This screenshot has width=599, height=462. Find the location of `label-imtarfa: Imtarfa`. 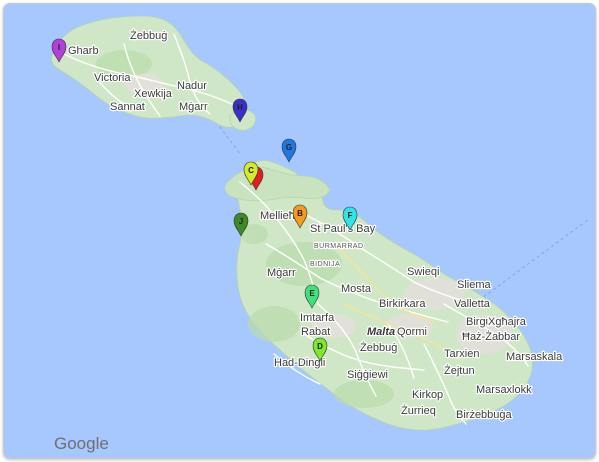

label-imtarfa: Imtarfa is located at coordinates (317, 318).